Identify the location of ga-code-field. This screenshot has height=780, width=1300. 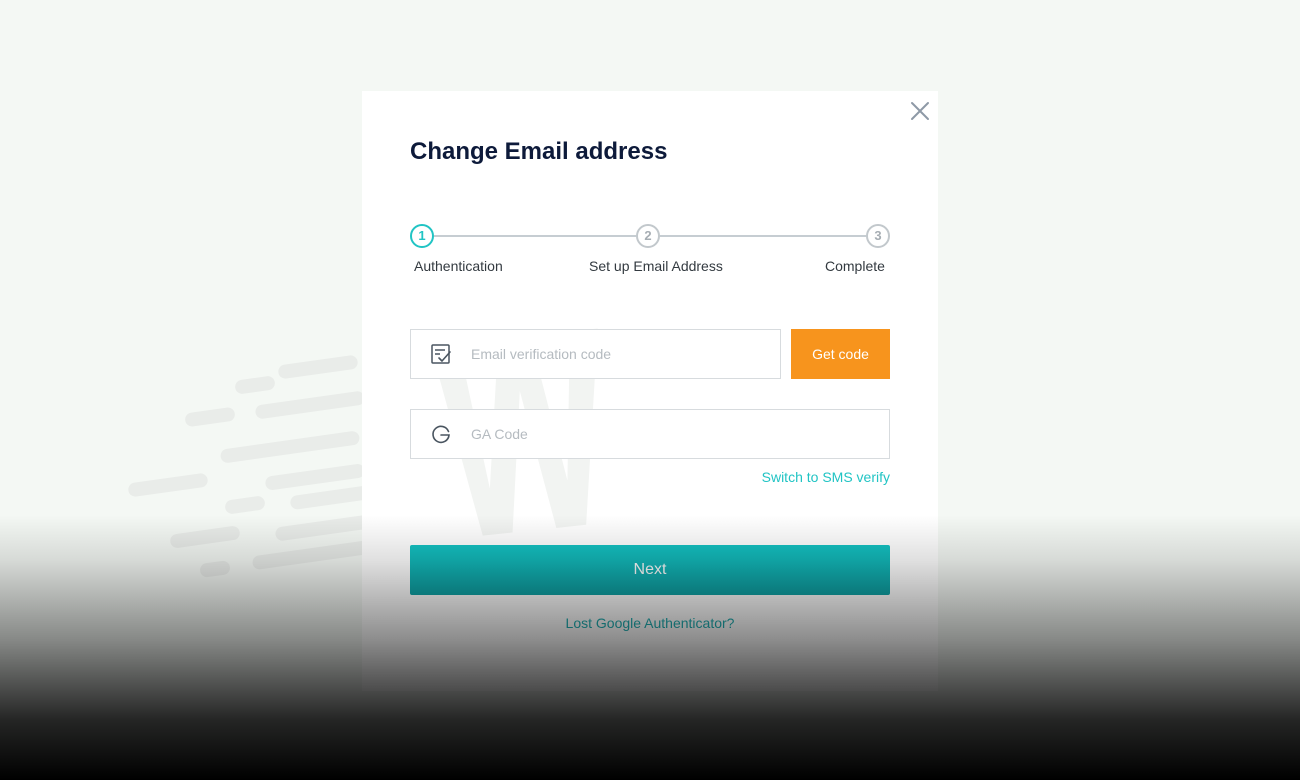
(650, 434).